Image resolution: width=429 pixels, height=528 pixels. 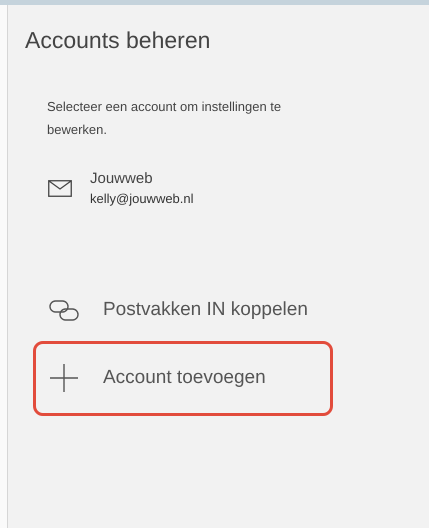 I want to click on mail-icon, so click(x=60, y=189).